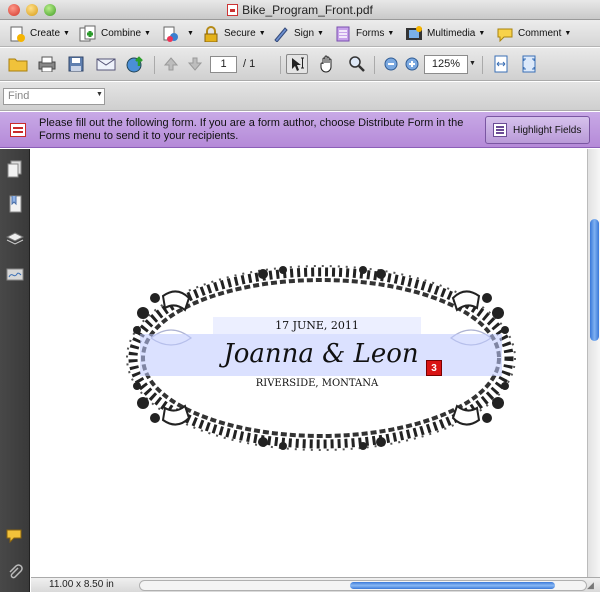 Image resolution: width=600 pixels, height=592 pixels. I want to click on disk-icon, so click(76, 64).